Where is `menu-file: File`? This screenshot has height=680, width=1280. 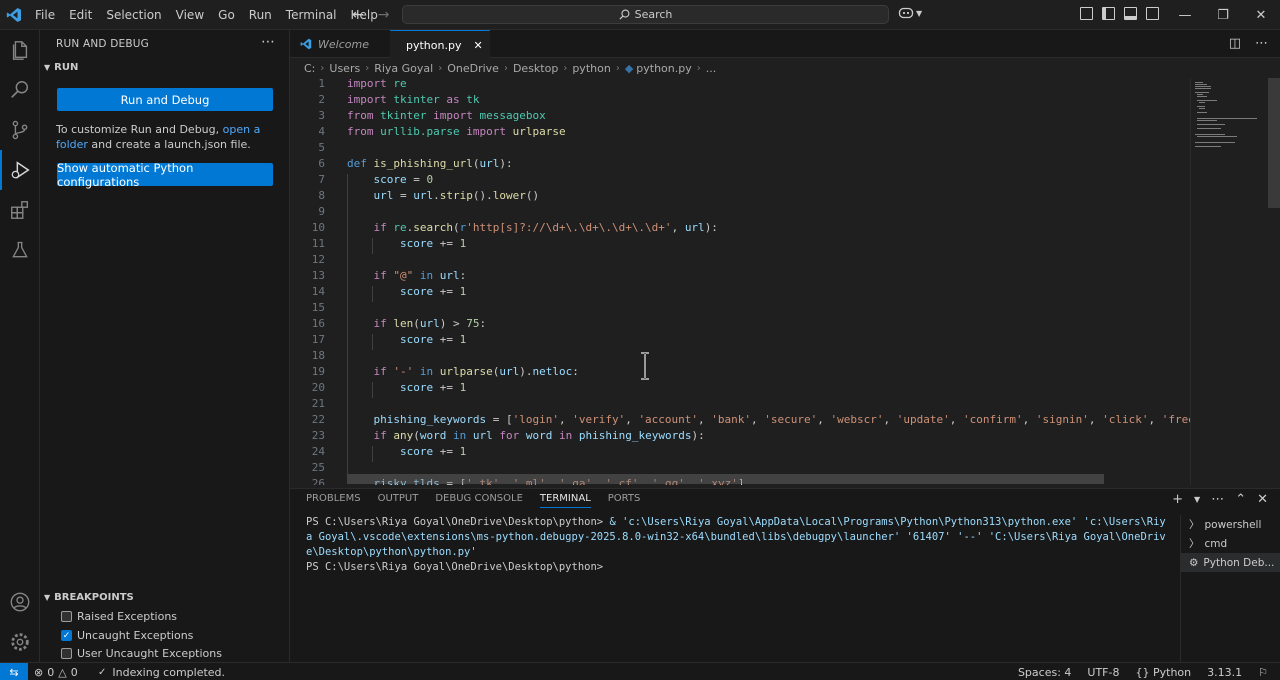 menu-file: File is located at coordinates (45, 15).